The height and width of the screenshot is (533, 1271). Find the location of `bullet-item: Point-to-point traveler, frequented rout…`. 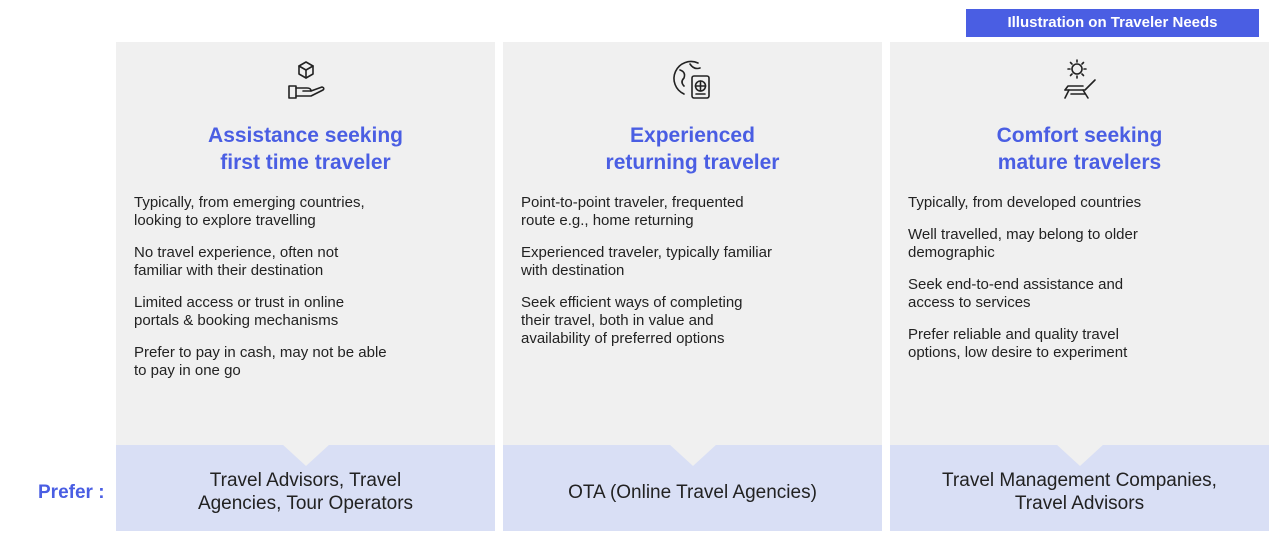

bullet-item: Point-to-point traveler, frequented rout… is located at coordinates (632, 211).